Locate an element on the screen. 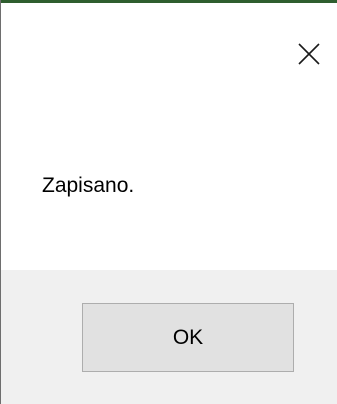  close-icon is located at coordinates (309, 54).